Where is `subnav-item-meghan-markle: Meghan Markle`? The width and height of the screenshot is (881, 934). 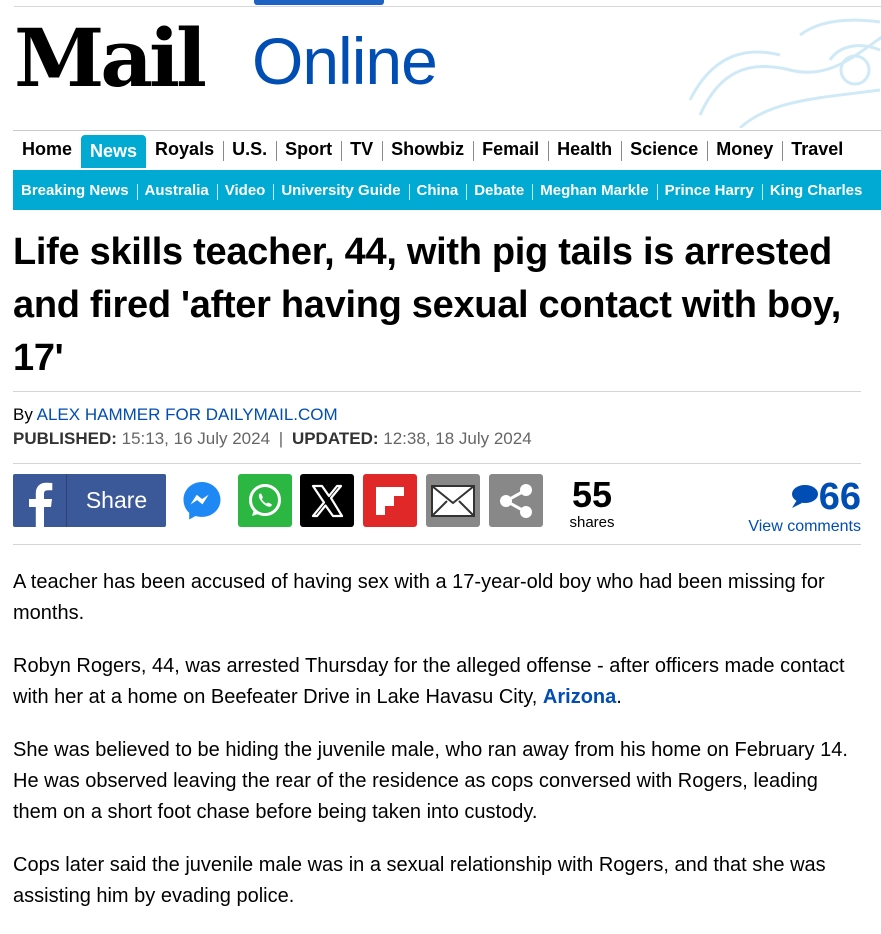
subnav-item-meghan-markle: Meghan Markle is located at coordinates (594, 191).